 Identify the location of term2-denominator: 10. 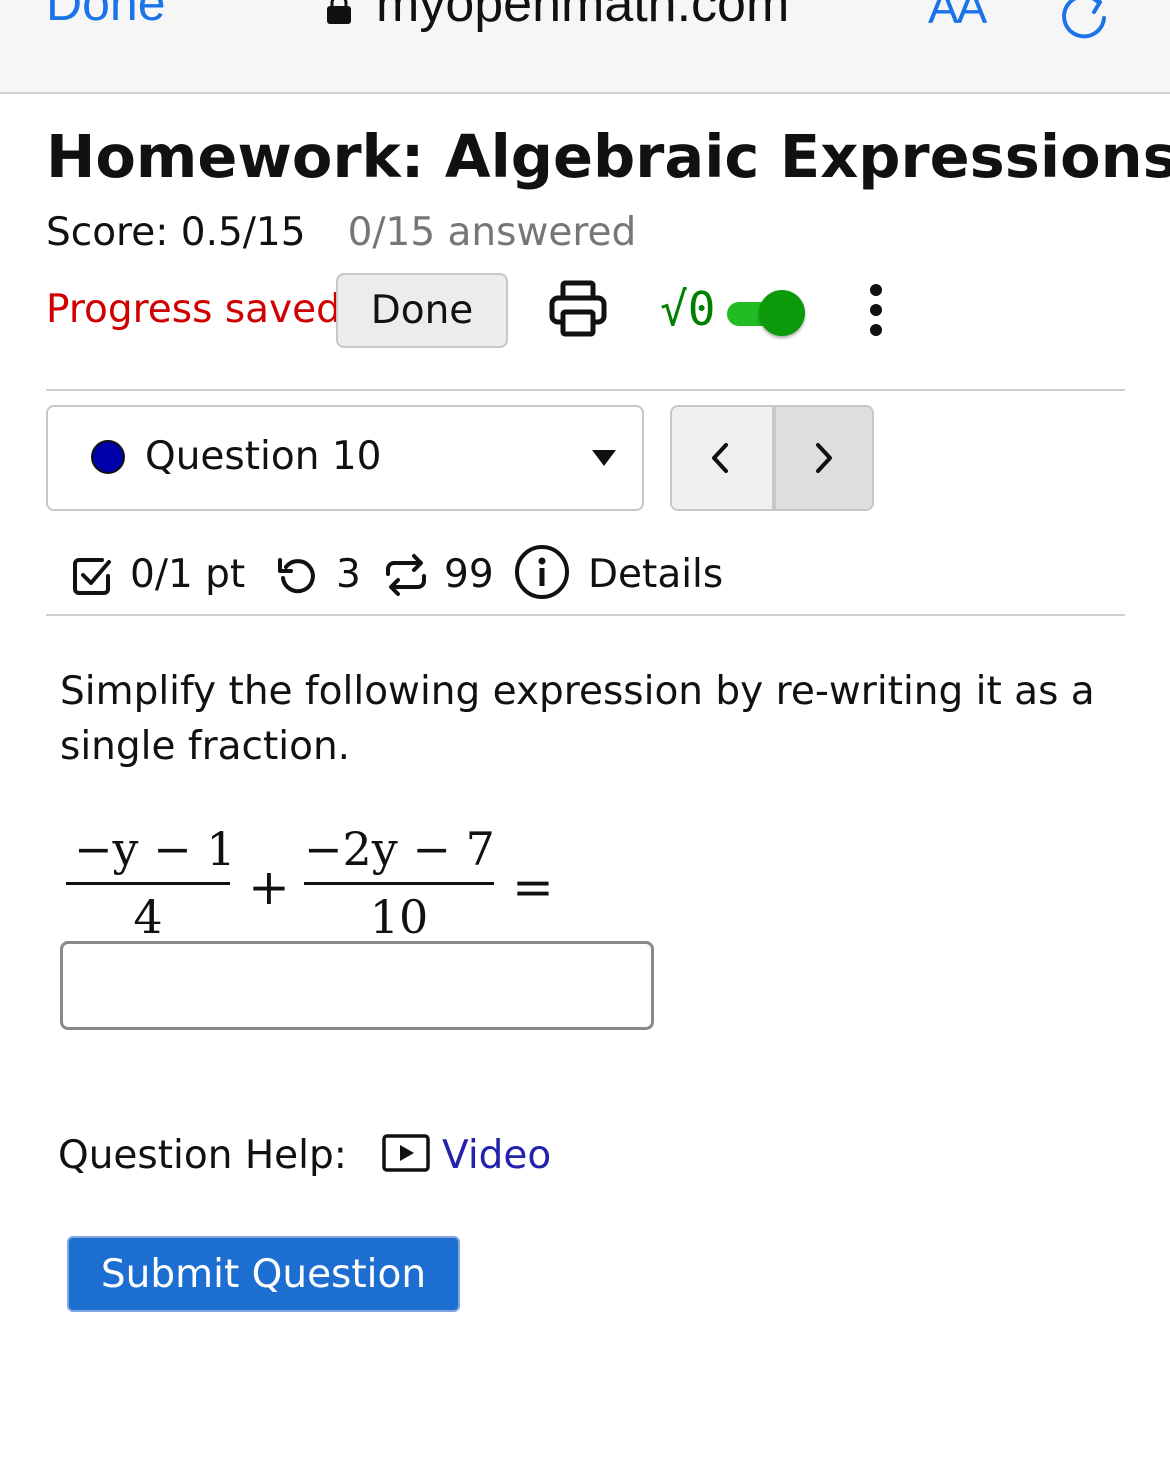
(399, 917).